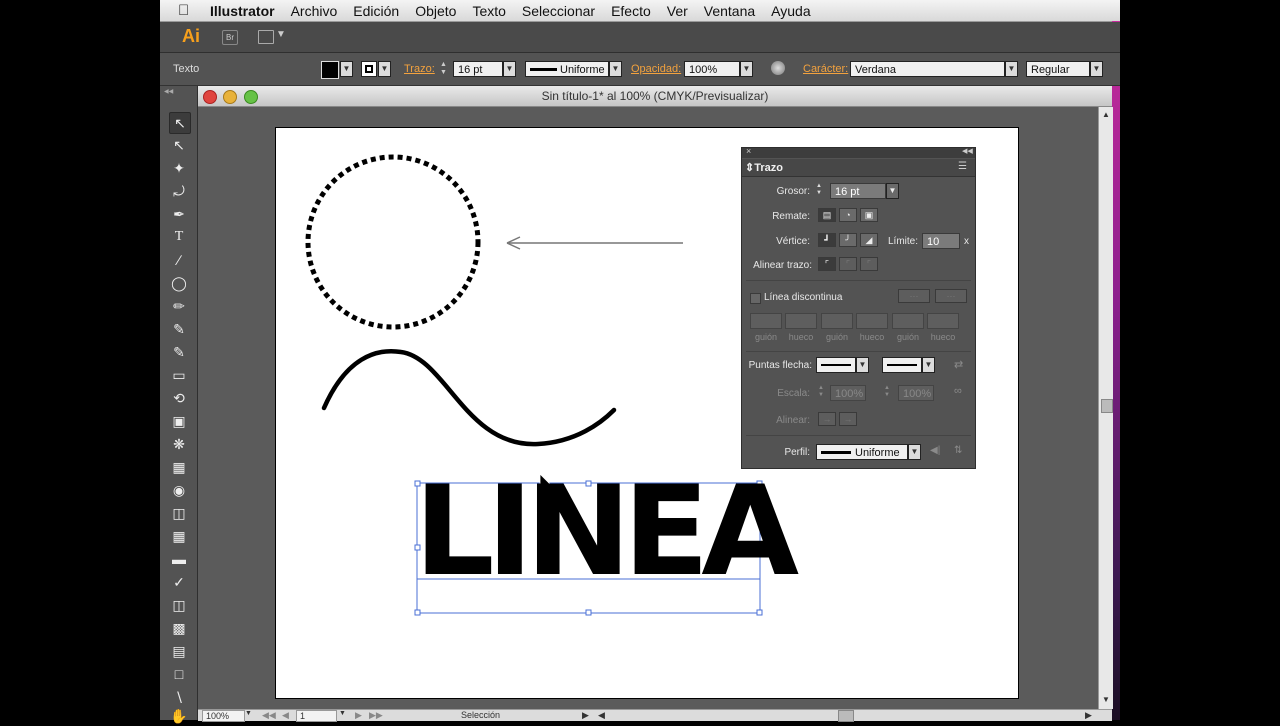 This screenshot has width=1280, height=726. I want to click on align-center-icon: ⌜, so click(827, 264).